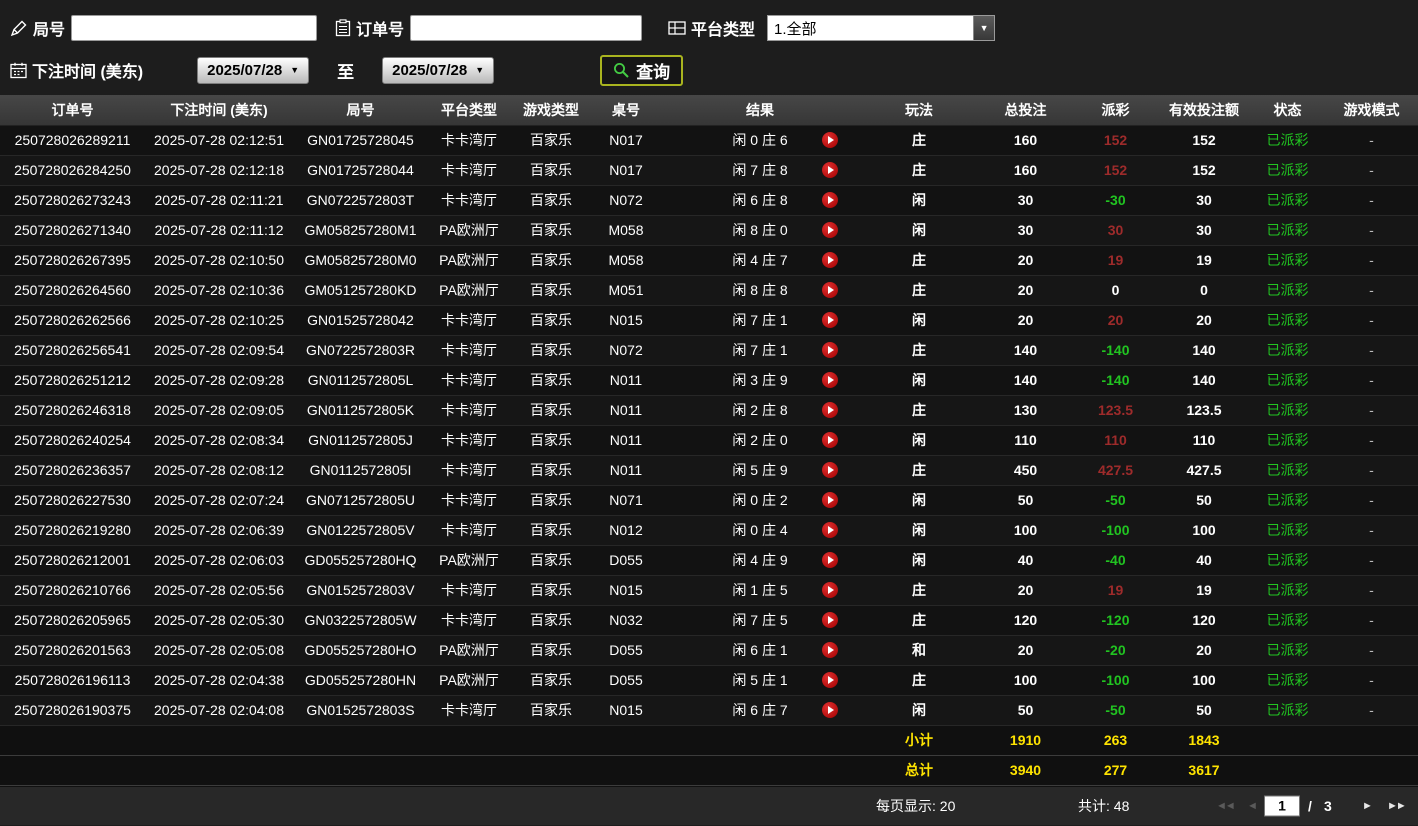 The image size is (1418, 826). What do you see at coordinates (626, 200) in the screenshot?
I see `cell-table-number: N072` at bounding box center [626, 200].